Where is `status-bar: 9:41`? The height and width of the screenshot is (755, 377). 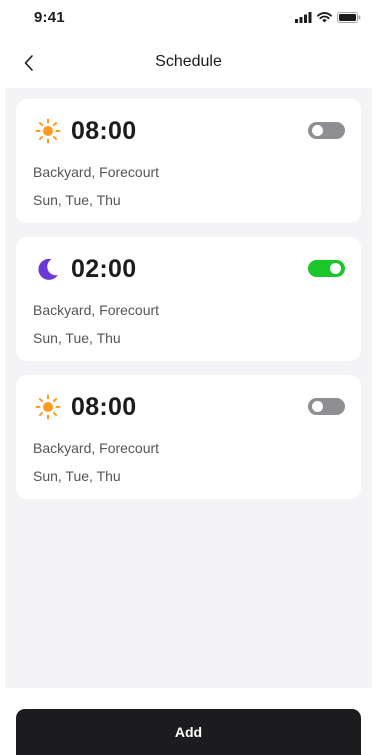 status-bar: 9:41 is located at coordinates (188, 18).